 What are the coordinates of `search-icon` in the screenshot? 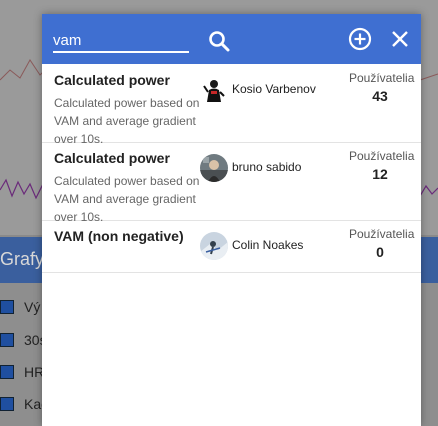 It's located at (219, 41).